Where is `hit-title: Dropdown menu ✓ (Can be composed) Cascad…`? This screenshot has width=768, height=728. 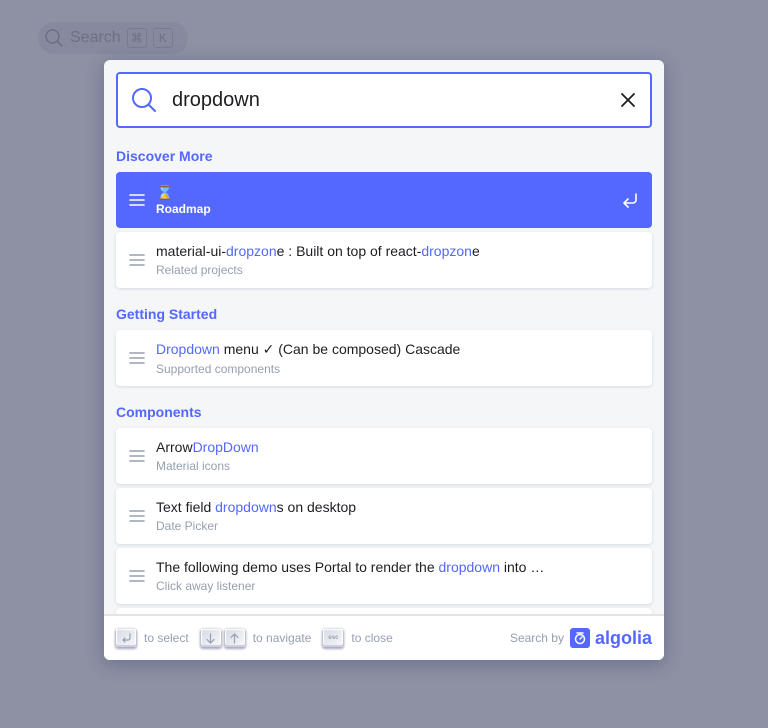 hit-title: Dropdown menu ✓ (Can be composed) Cascad… is located at coordinates (308, 348).